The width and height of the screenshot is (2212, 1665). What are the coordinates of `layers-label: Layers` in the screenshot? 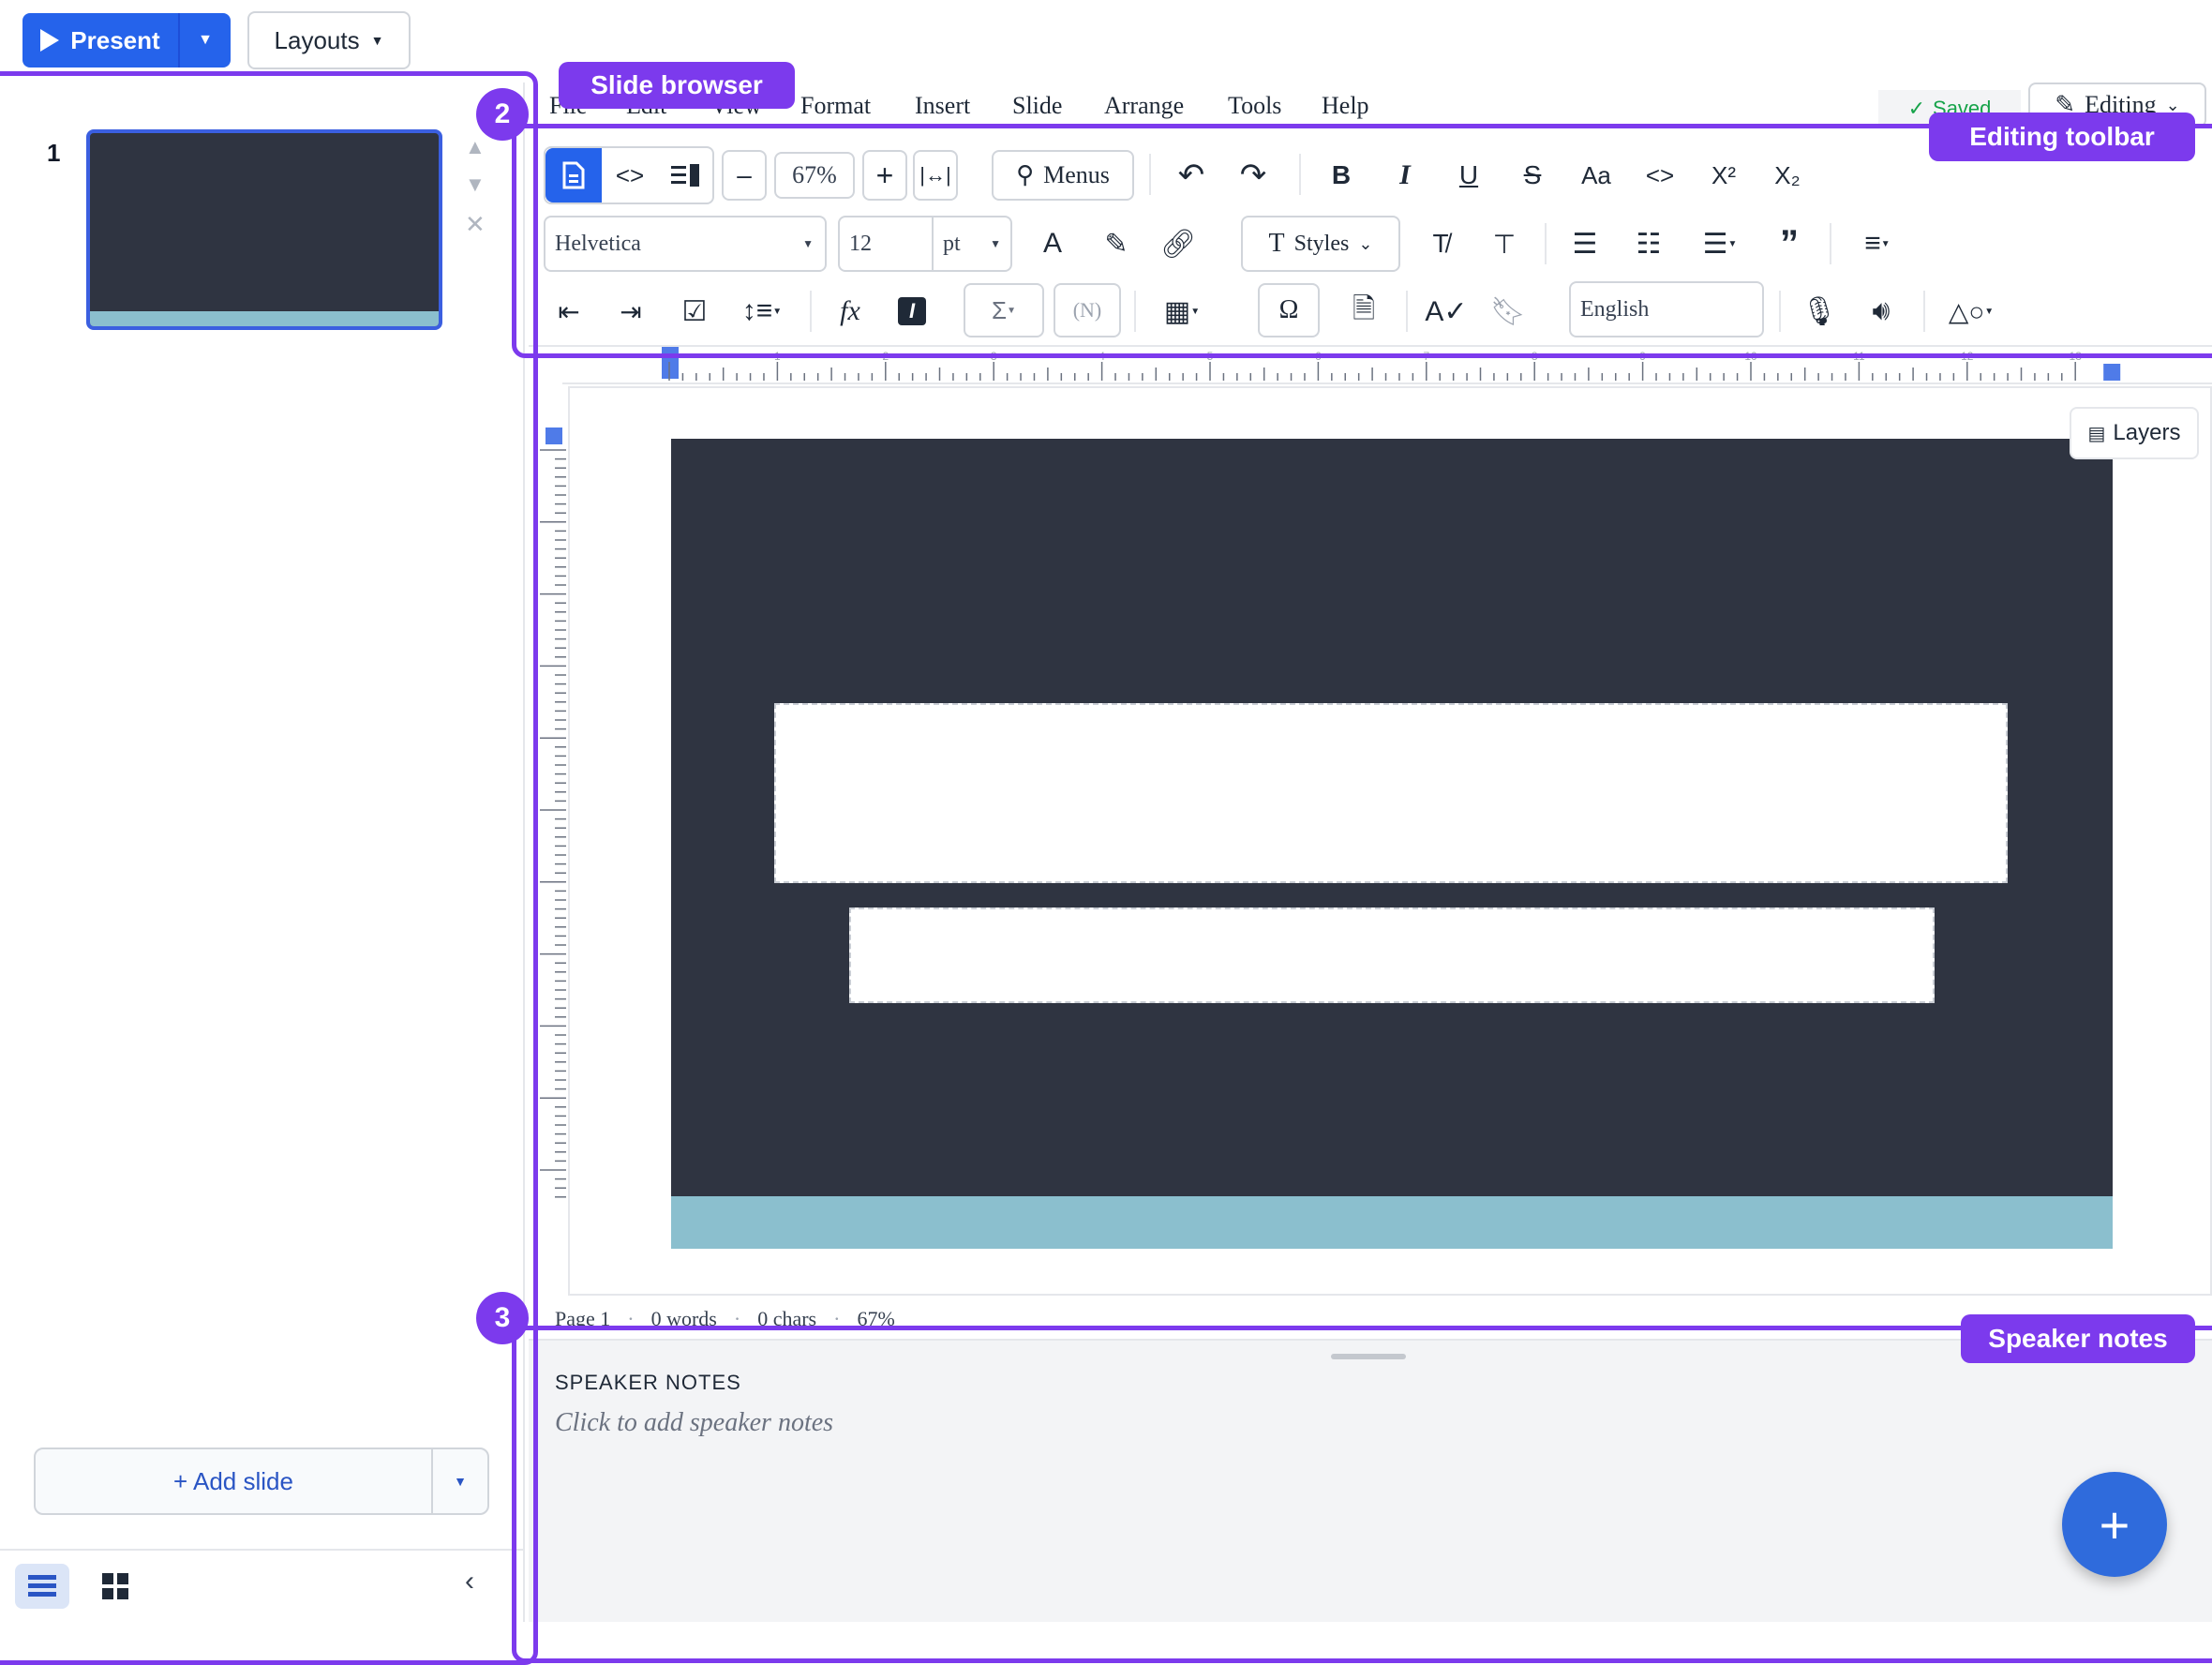 It's located at (2147, 432).